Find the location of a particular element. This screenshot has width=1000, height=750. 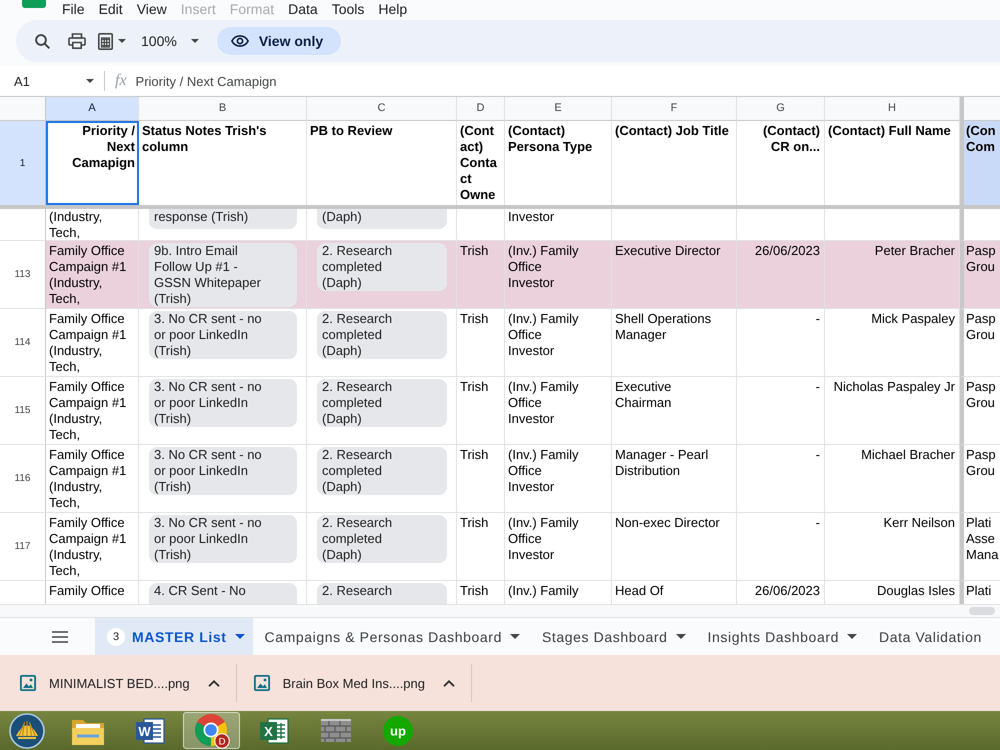

row-header: 116 is located at coordinates (23, 479).